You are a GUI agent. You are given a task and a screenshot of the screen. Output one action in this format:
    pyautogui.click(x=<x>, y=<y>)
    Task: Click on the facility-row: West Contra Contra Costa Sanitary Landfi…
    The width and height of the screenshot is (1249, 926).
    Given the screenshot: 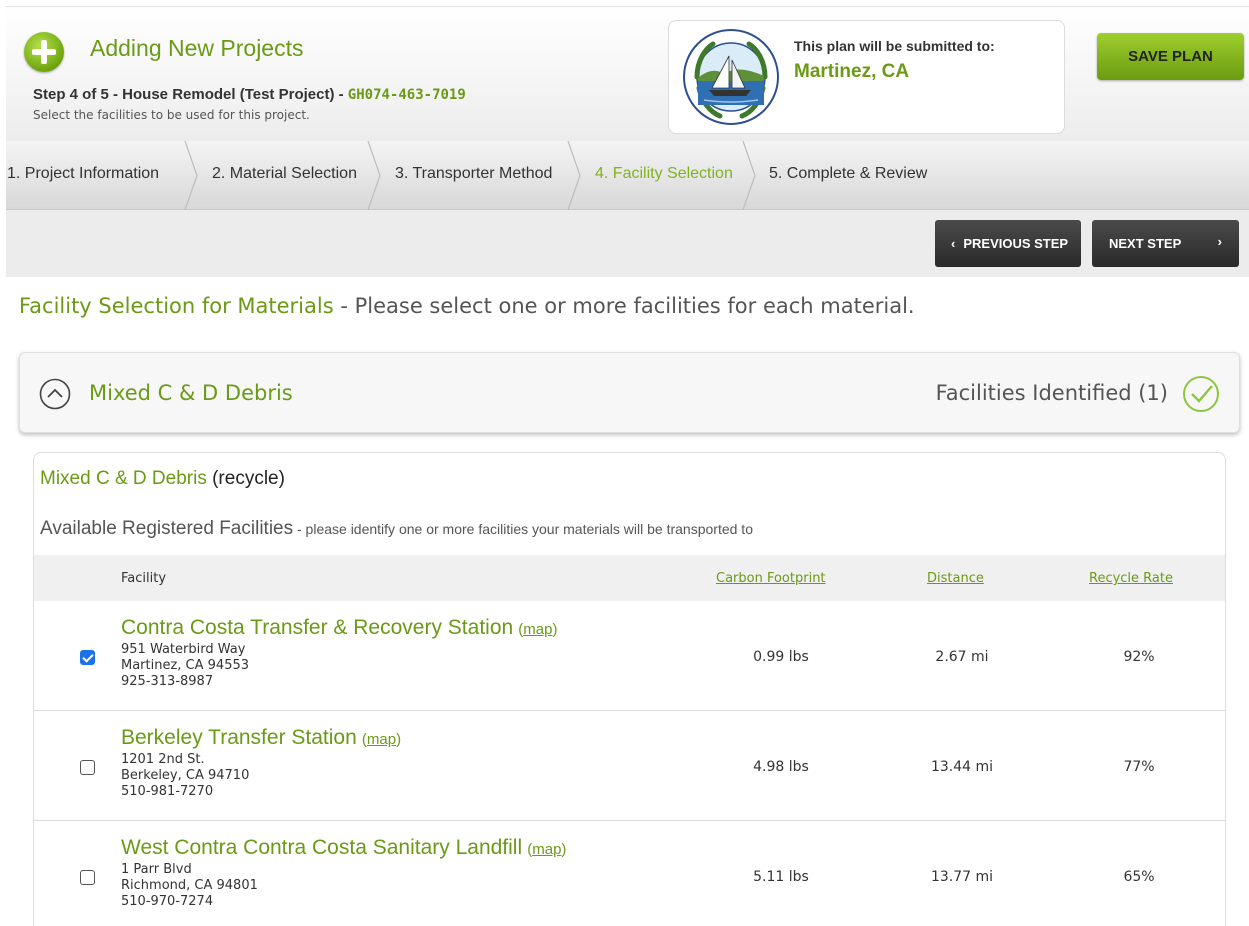 What is the action you would take?
    pyautogui.click(x=629, y=873)
    